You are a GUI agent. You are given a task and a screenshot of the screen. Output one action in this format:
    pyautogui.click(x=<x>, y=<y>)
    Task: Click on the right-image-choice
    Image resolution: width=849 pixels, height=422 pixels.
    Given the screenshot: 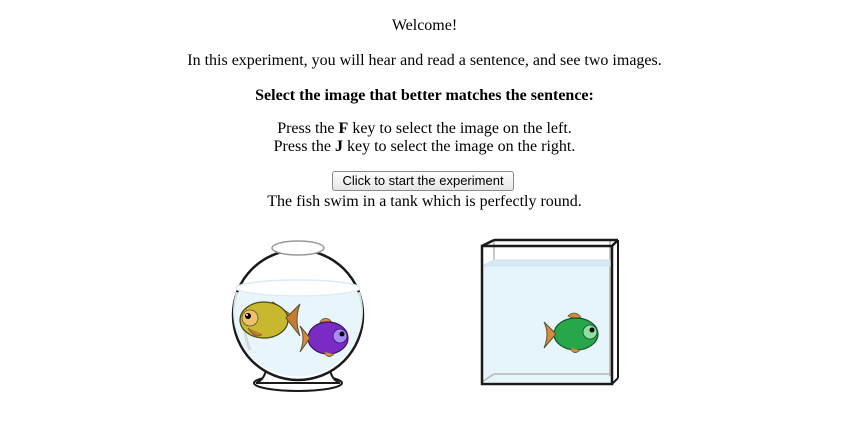 What is the action you would take?
    pyautogui.click(x=549, y=312)
    